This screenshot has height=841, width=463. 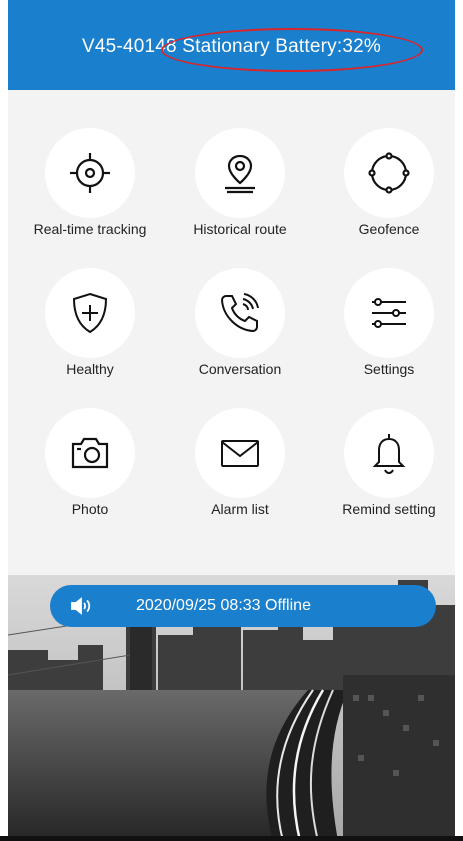 What do you see at coordinates (389, 369) in the screenshot?
I see `menu-label: Settings` at bounding box center [389, 369].